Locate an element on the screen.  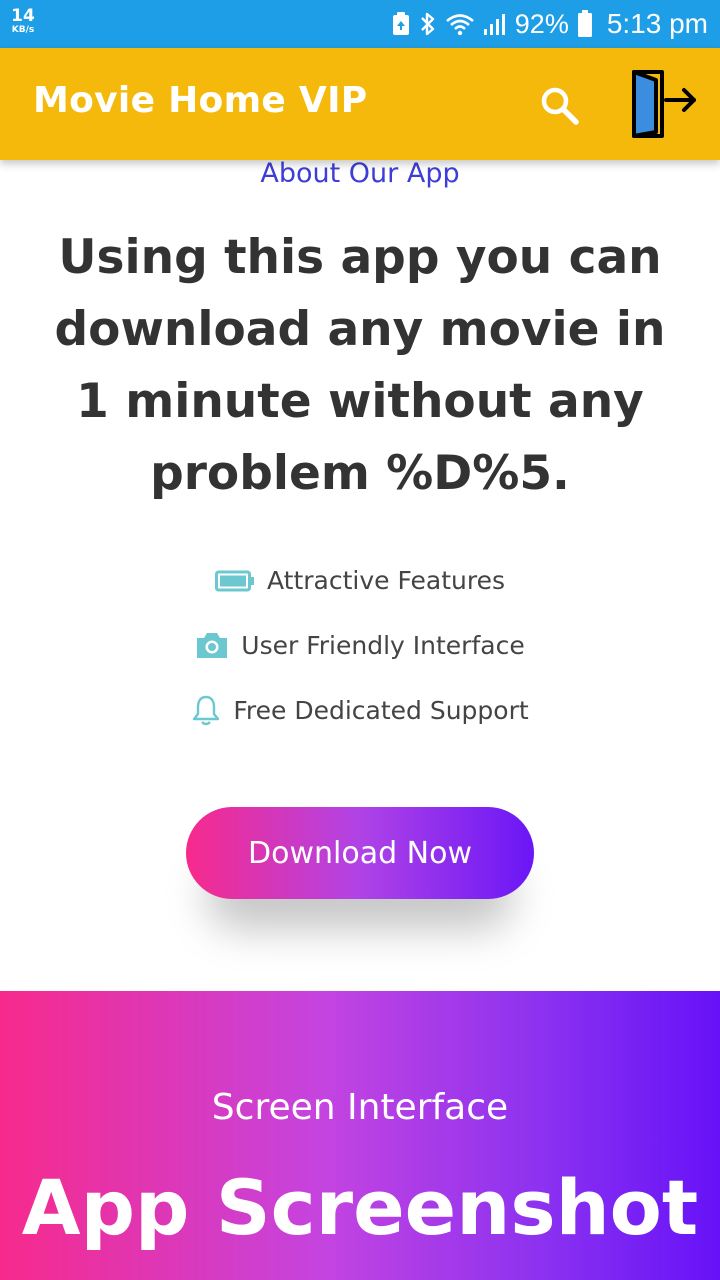
network-speed-value: 14 is located at coordinates (23, 16).